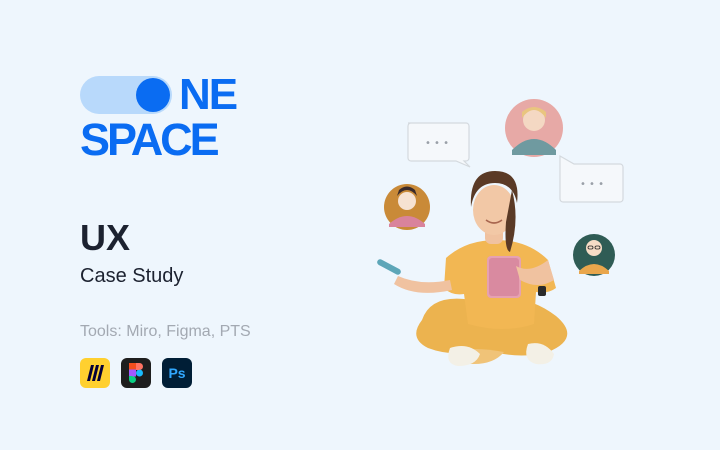 Image resolution: width=720 pixels, height=450 pixels. What do you see at coordinates (594, 255) in the screenshot?
I see `avatar-right` at bounding box center [594, 255].